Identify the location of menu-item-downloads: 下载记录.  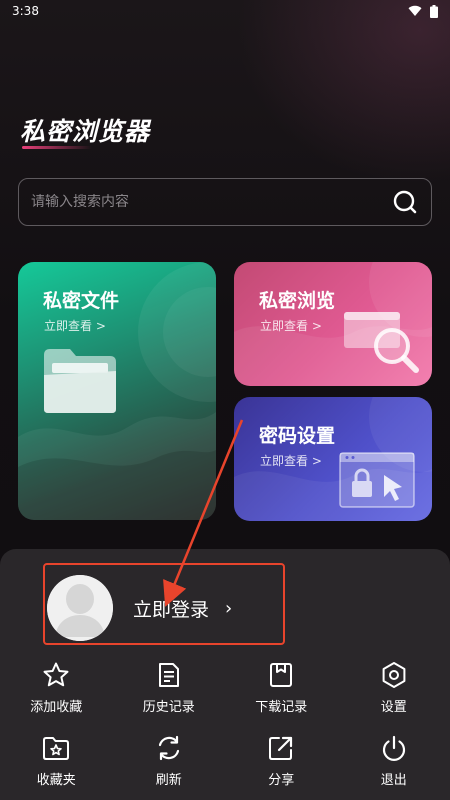
(281, 687).